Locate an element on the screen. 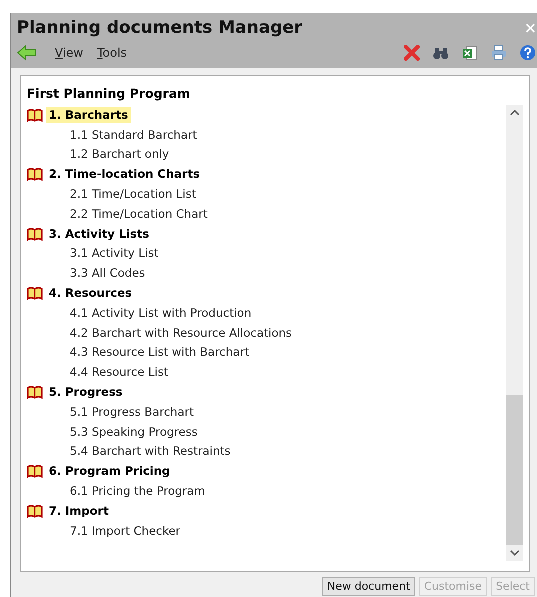 The image size is (537, 597). tree-item: 4.3 Resource List with Barchart is located at coordinates (160, 352).